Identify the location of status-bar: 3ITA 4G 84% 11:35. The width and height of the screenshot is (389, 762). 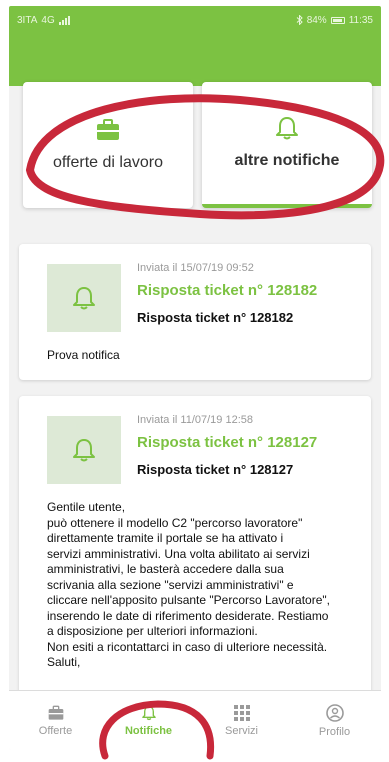
(195, 20).